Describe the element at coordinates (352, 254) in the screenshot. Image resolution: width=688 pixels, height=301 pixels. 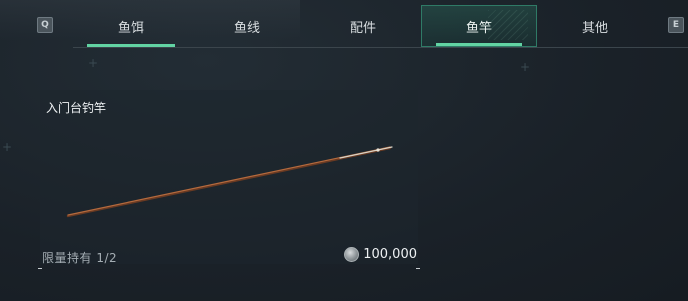
I see `silver-coin-icon` at that location.